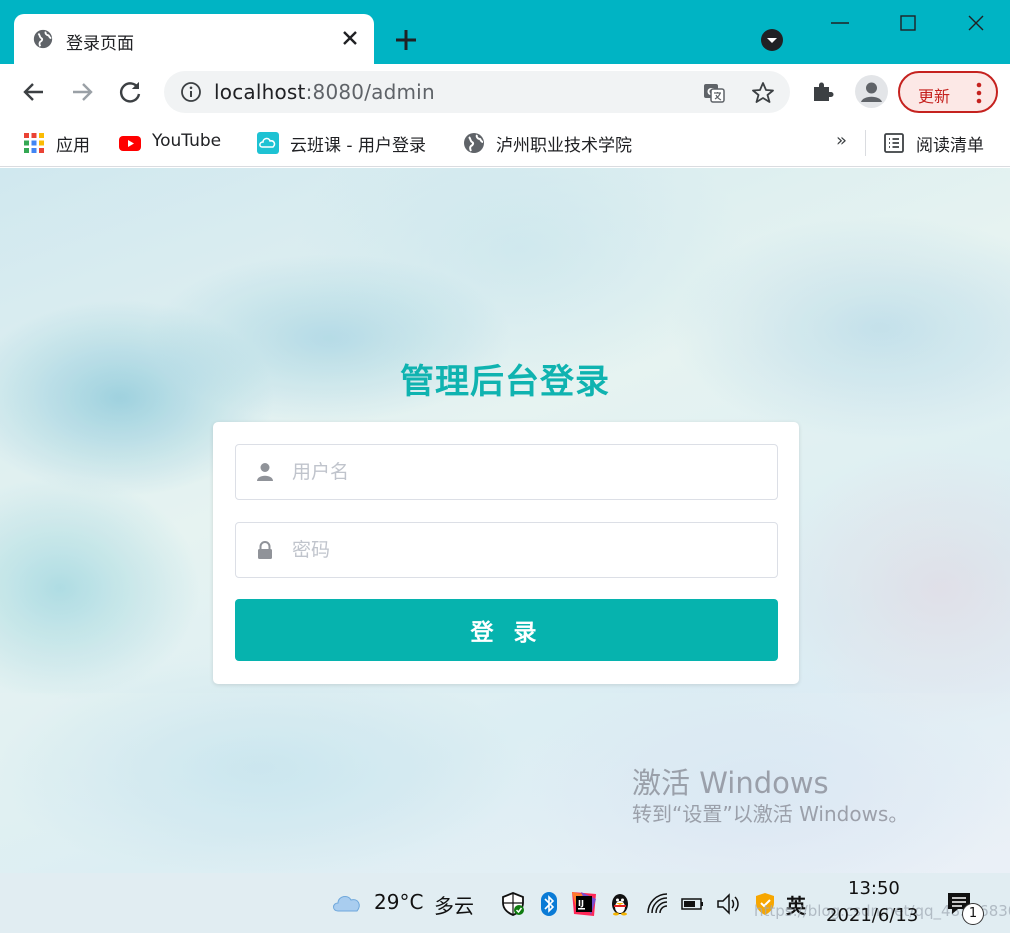 This screenshot has height=933, width=1010. What do you see at coordinates (979, 93) in the screenshot?
I see `more-menu-icon` at bounding box center [979, 93].